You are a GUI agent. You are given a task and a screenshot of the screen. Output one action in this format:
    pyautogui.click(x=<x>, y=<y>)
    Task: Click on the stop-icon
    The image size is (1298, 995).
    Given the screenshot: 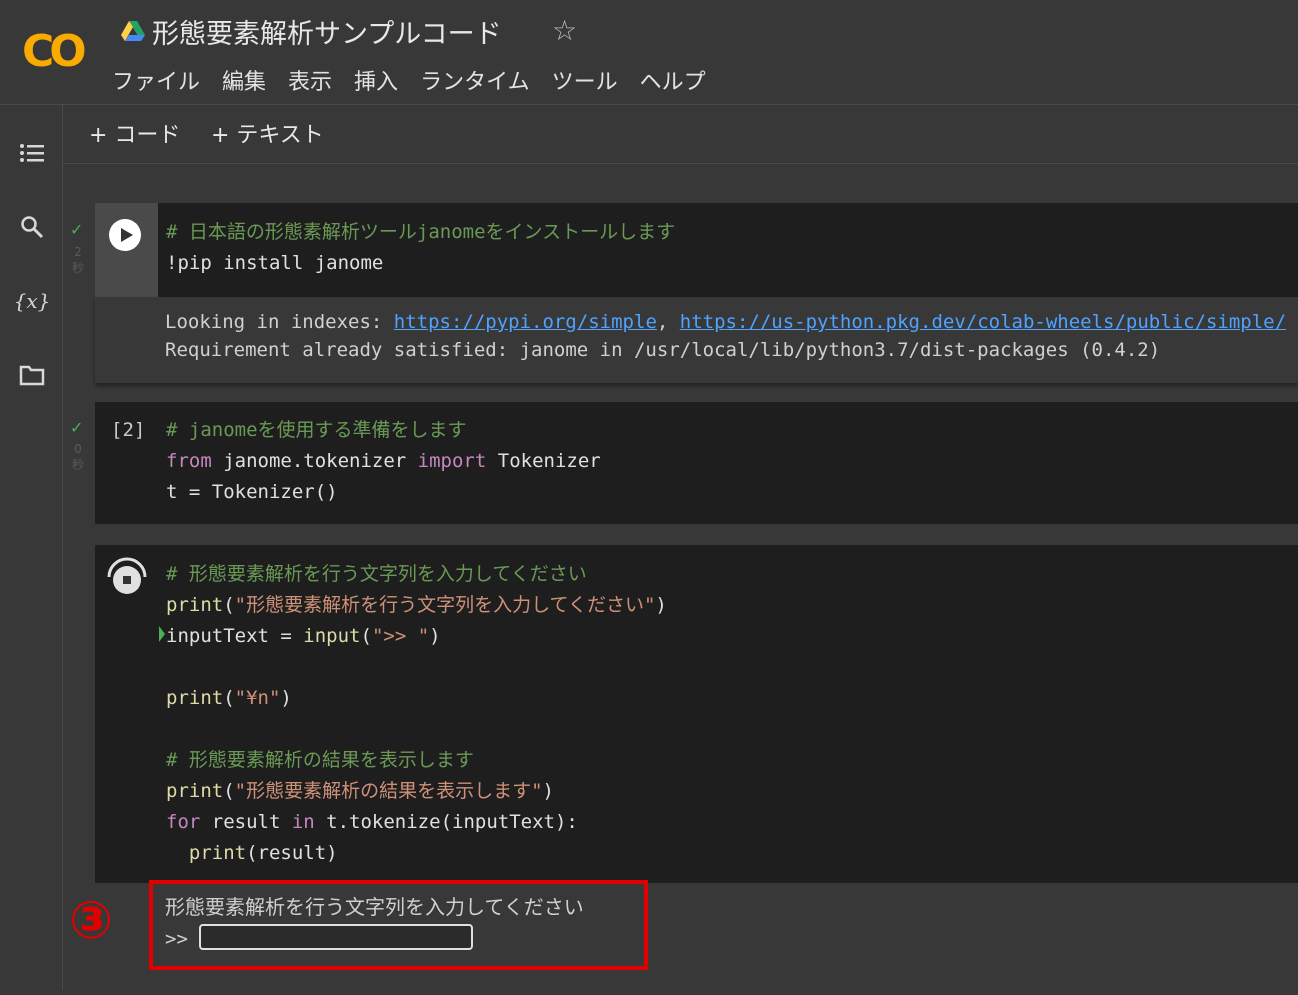 What is the action you would take?
    pyautogui.click(x=127, y=575)
    